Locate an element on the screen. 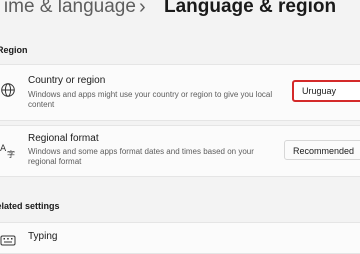 The width and height of the screenshot is (360, 254). breadcrumb: Time & language › Language & region is located at coordinates (180, 11).